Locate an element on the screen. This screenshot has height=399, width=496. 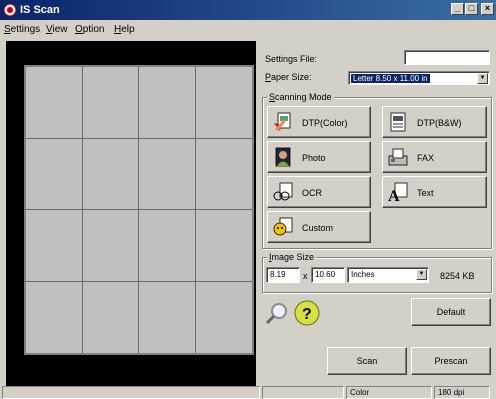
times-label: x is located at coordinates (305, 276).